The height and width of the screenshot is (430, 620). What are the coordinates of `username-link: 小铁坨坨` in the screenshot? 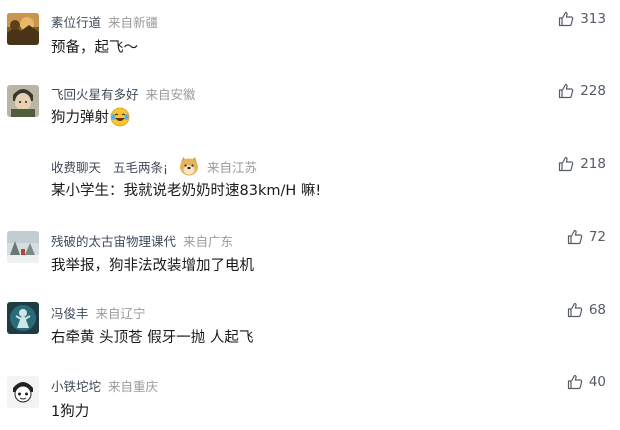 It's located at (76, 385).